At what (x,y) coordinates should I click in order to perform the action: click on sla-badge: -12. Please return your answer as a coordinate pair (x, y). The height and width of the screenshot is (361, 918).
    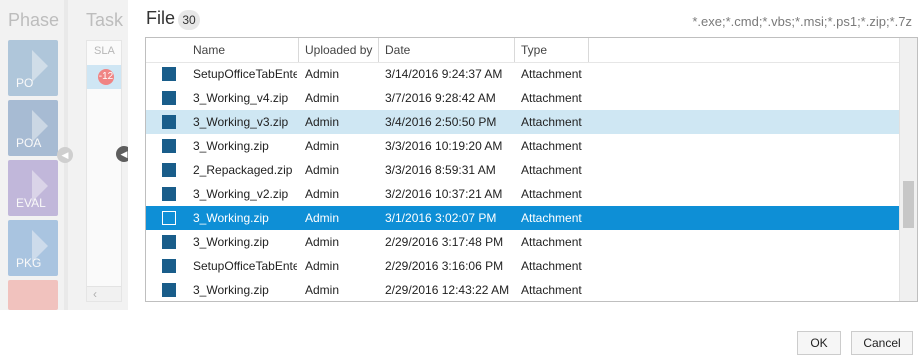
    Looking at the image, I should click on (106, 77).